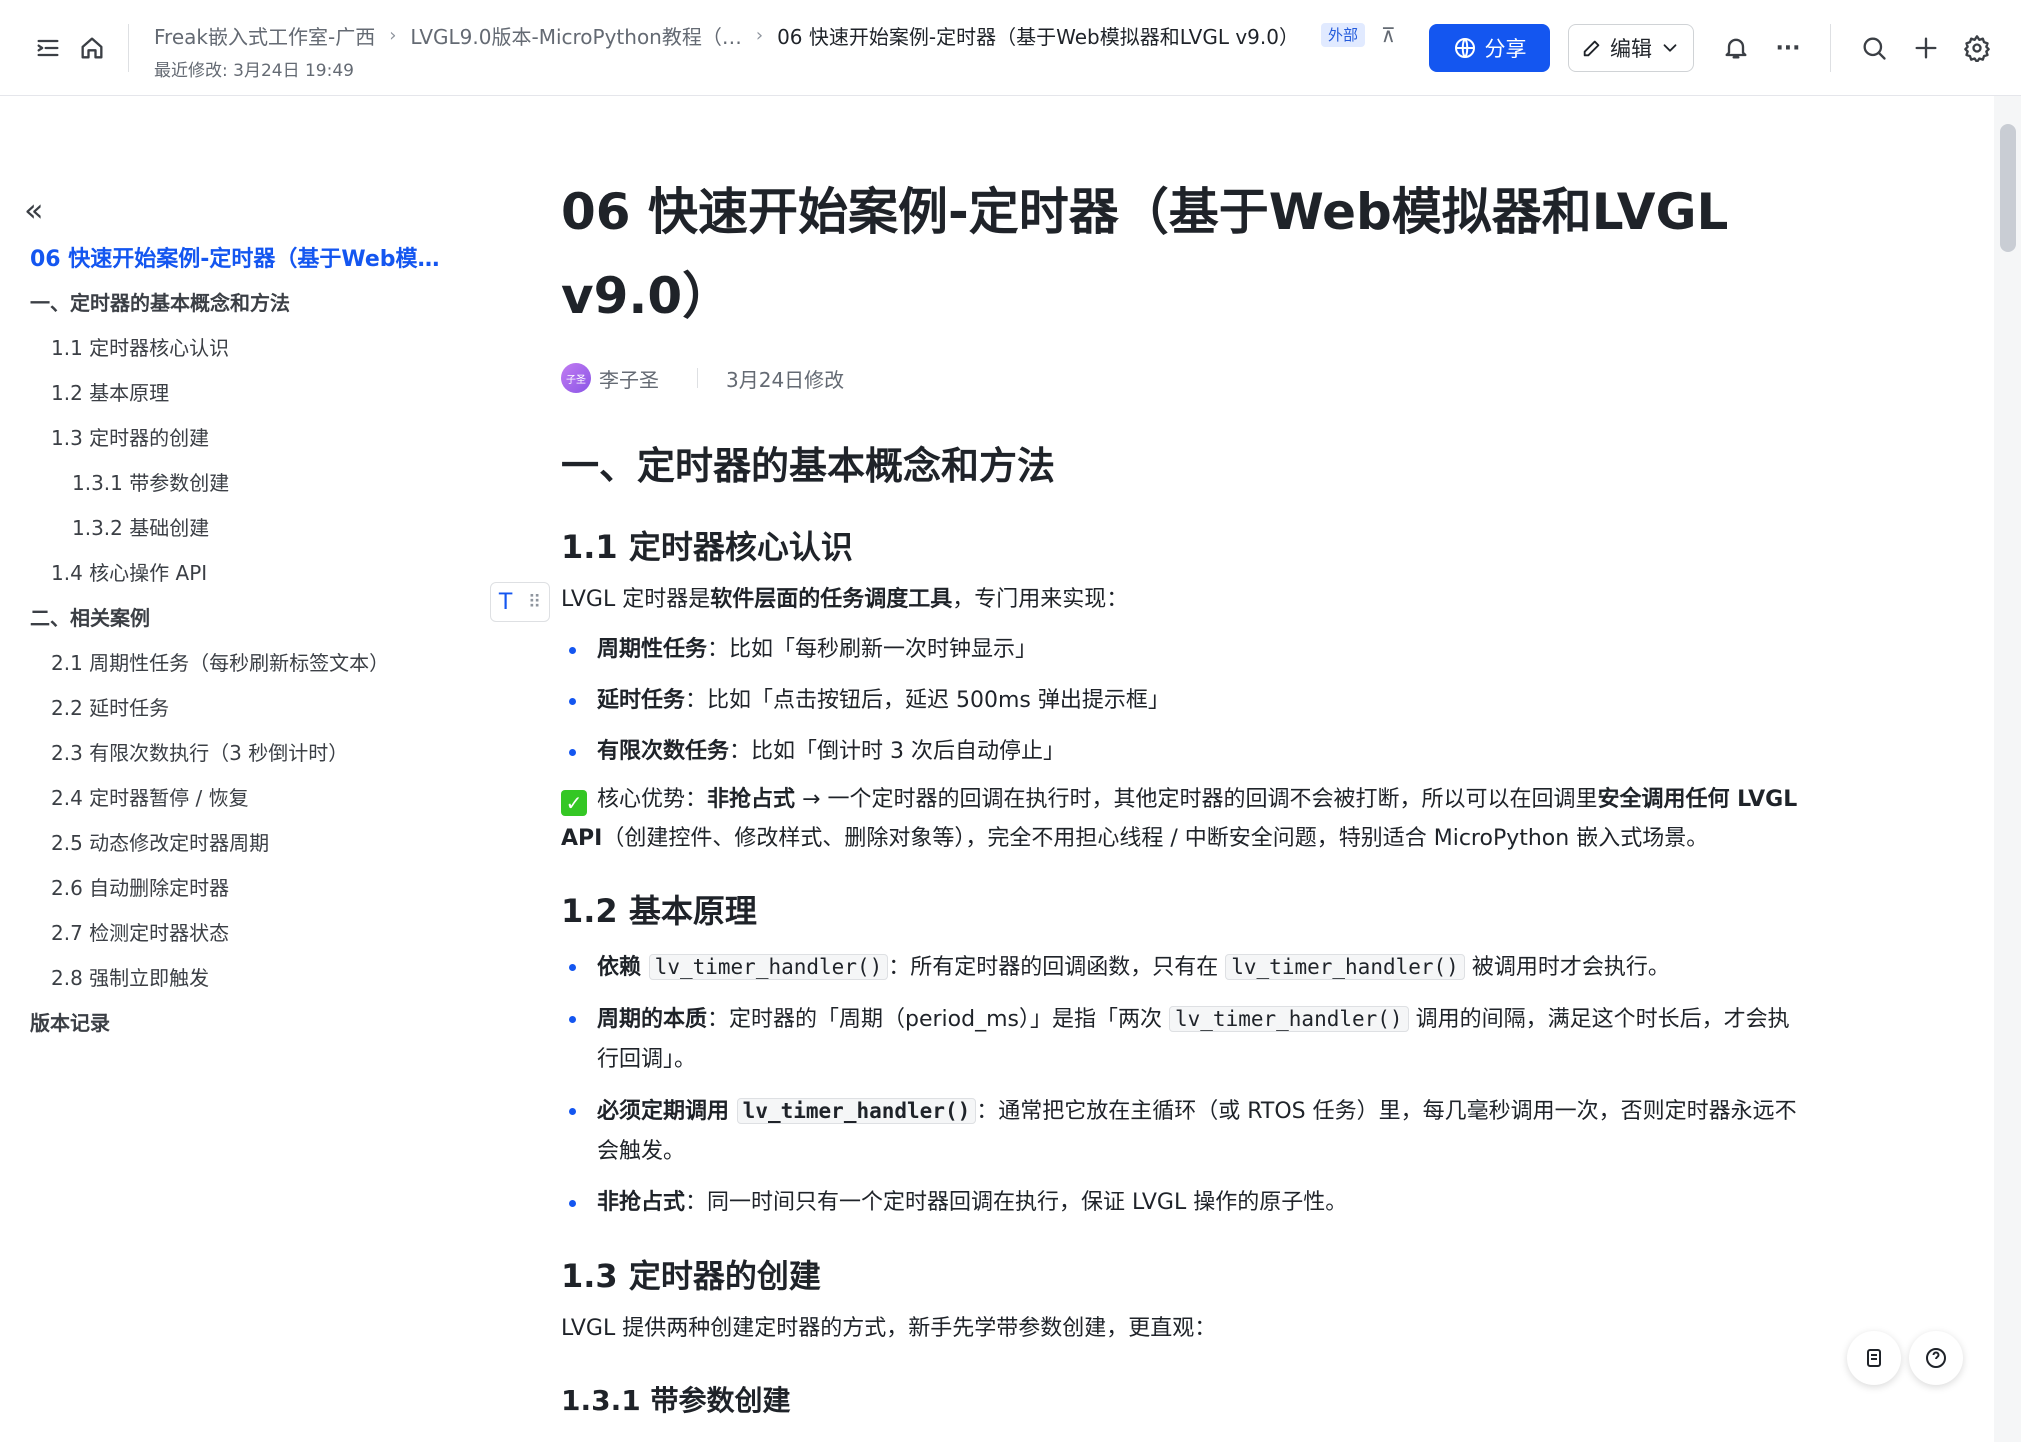 Image resolution: width=2021 pixels, height=1442 pixels. I want to click on text-run: 核心优势：, so click(652, 799).